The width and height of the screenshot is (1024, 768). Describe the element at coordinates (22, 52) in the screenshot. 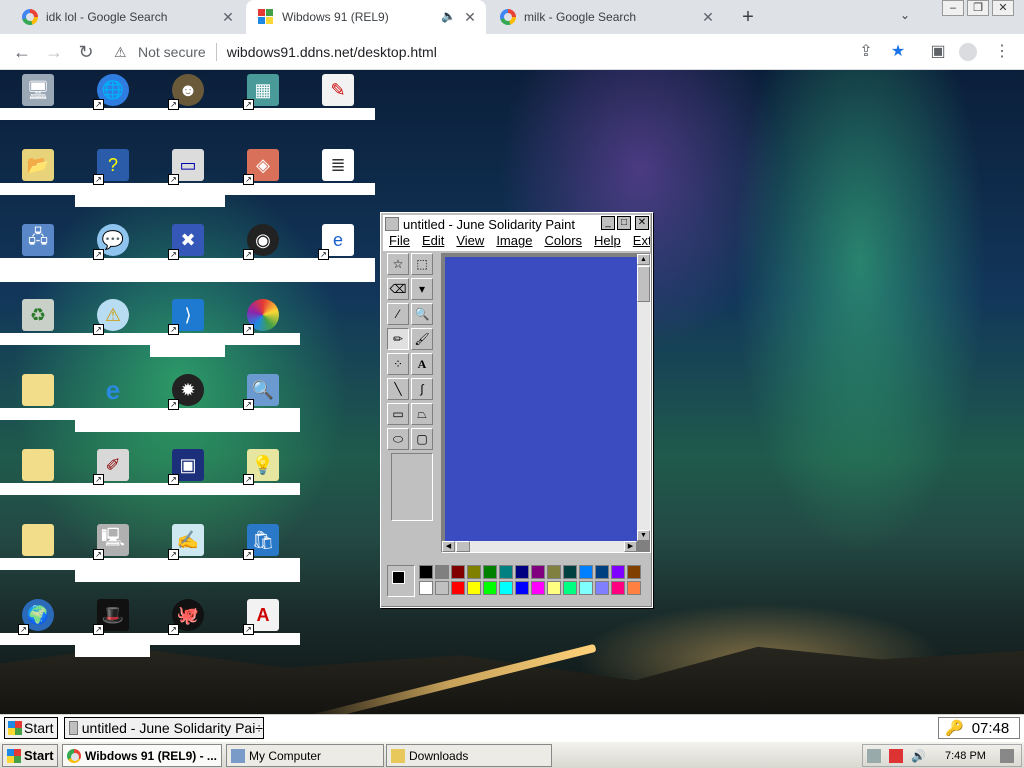

I see `back-arrow-icon: ←` at that location.